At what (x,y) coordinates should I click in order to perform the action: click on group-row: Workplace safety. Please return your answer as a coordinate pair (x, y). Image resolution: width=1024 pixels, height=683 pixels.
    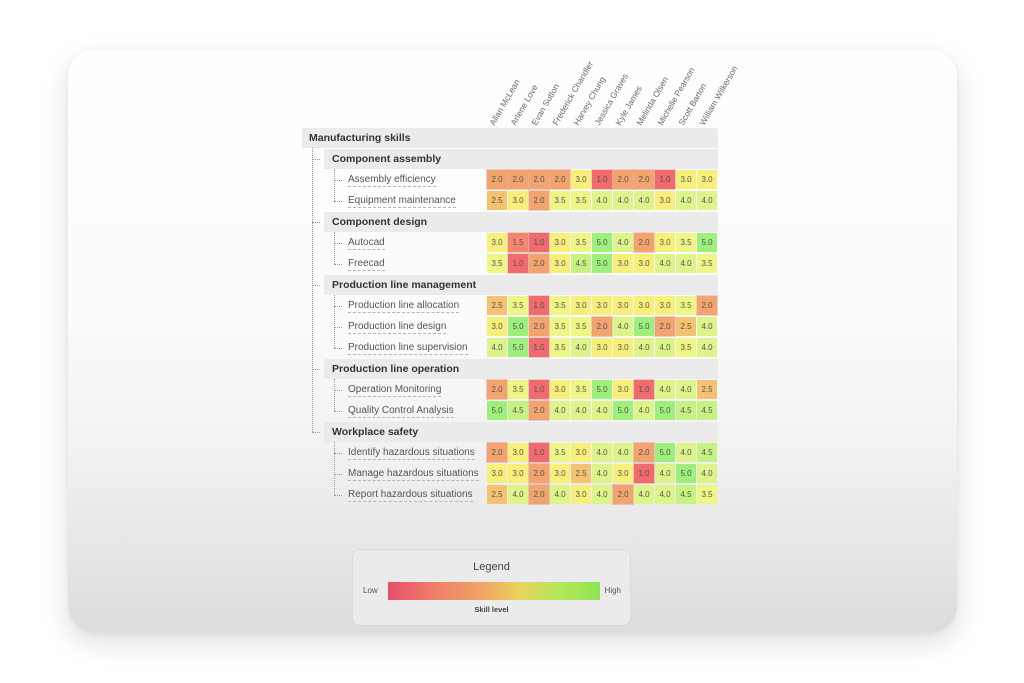
    Looking at the image, I should click on (521, 432).